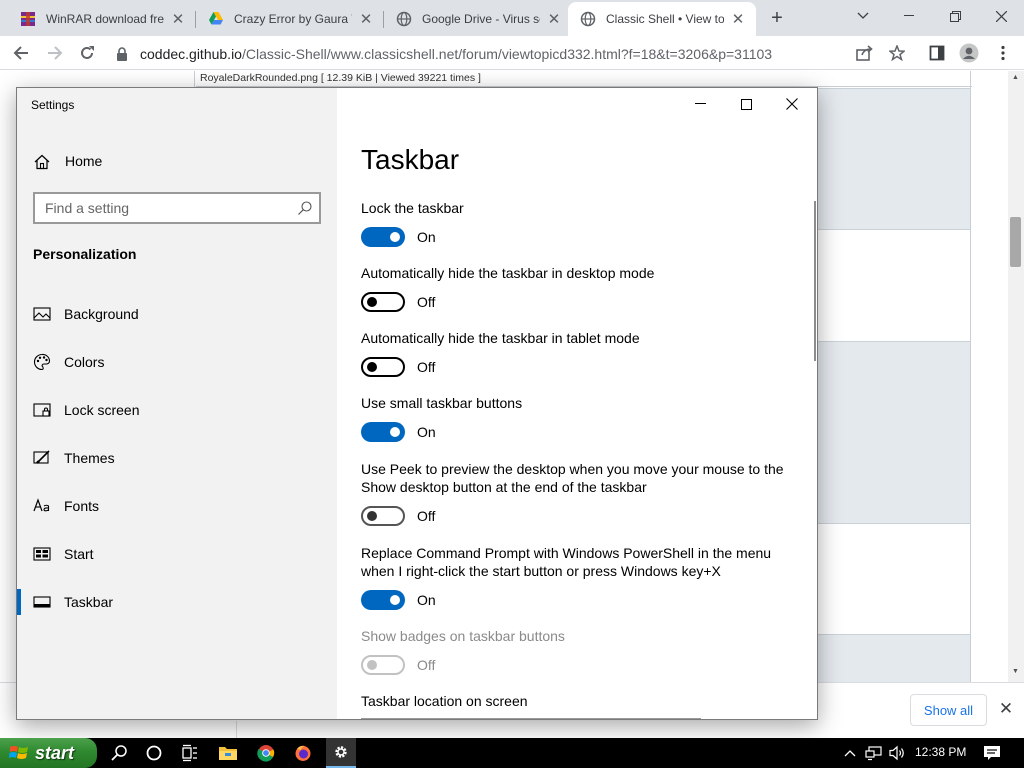  I want to click on setting-small-buttons: Use small taskbar buttons On, so click(581, 418).